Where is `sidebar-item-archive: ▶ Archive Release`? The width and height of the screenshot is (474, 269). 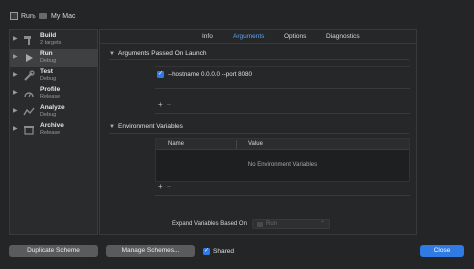
sidebar-item-archive: ▶ Archive Release is located at coordinates (54, 130).